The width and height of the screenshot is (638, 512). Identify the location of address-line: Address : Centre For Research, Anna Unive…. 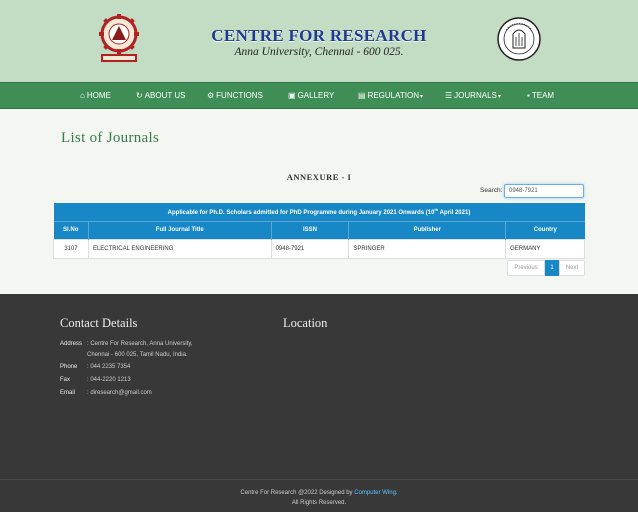
(126, 344).